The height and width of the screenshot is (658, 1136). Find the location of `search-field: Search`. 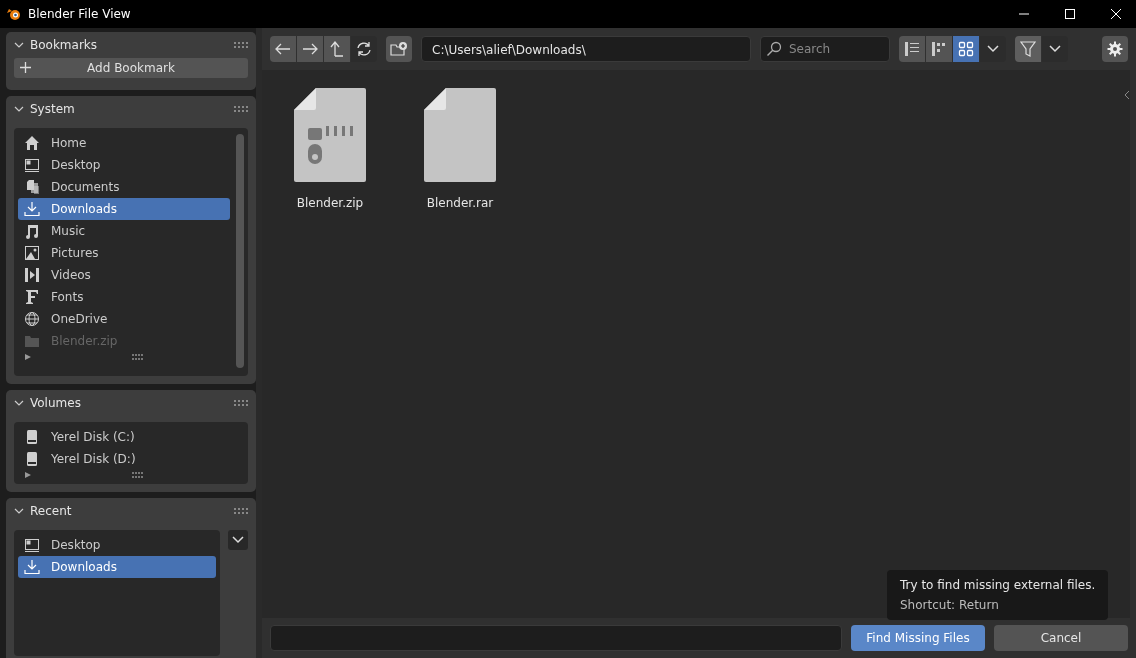

search-field: Search is located at coordinates (825, 49).